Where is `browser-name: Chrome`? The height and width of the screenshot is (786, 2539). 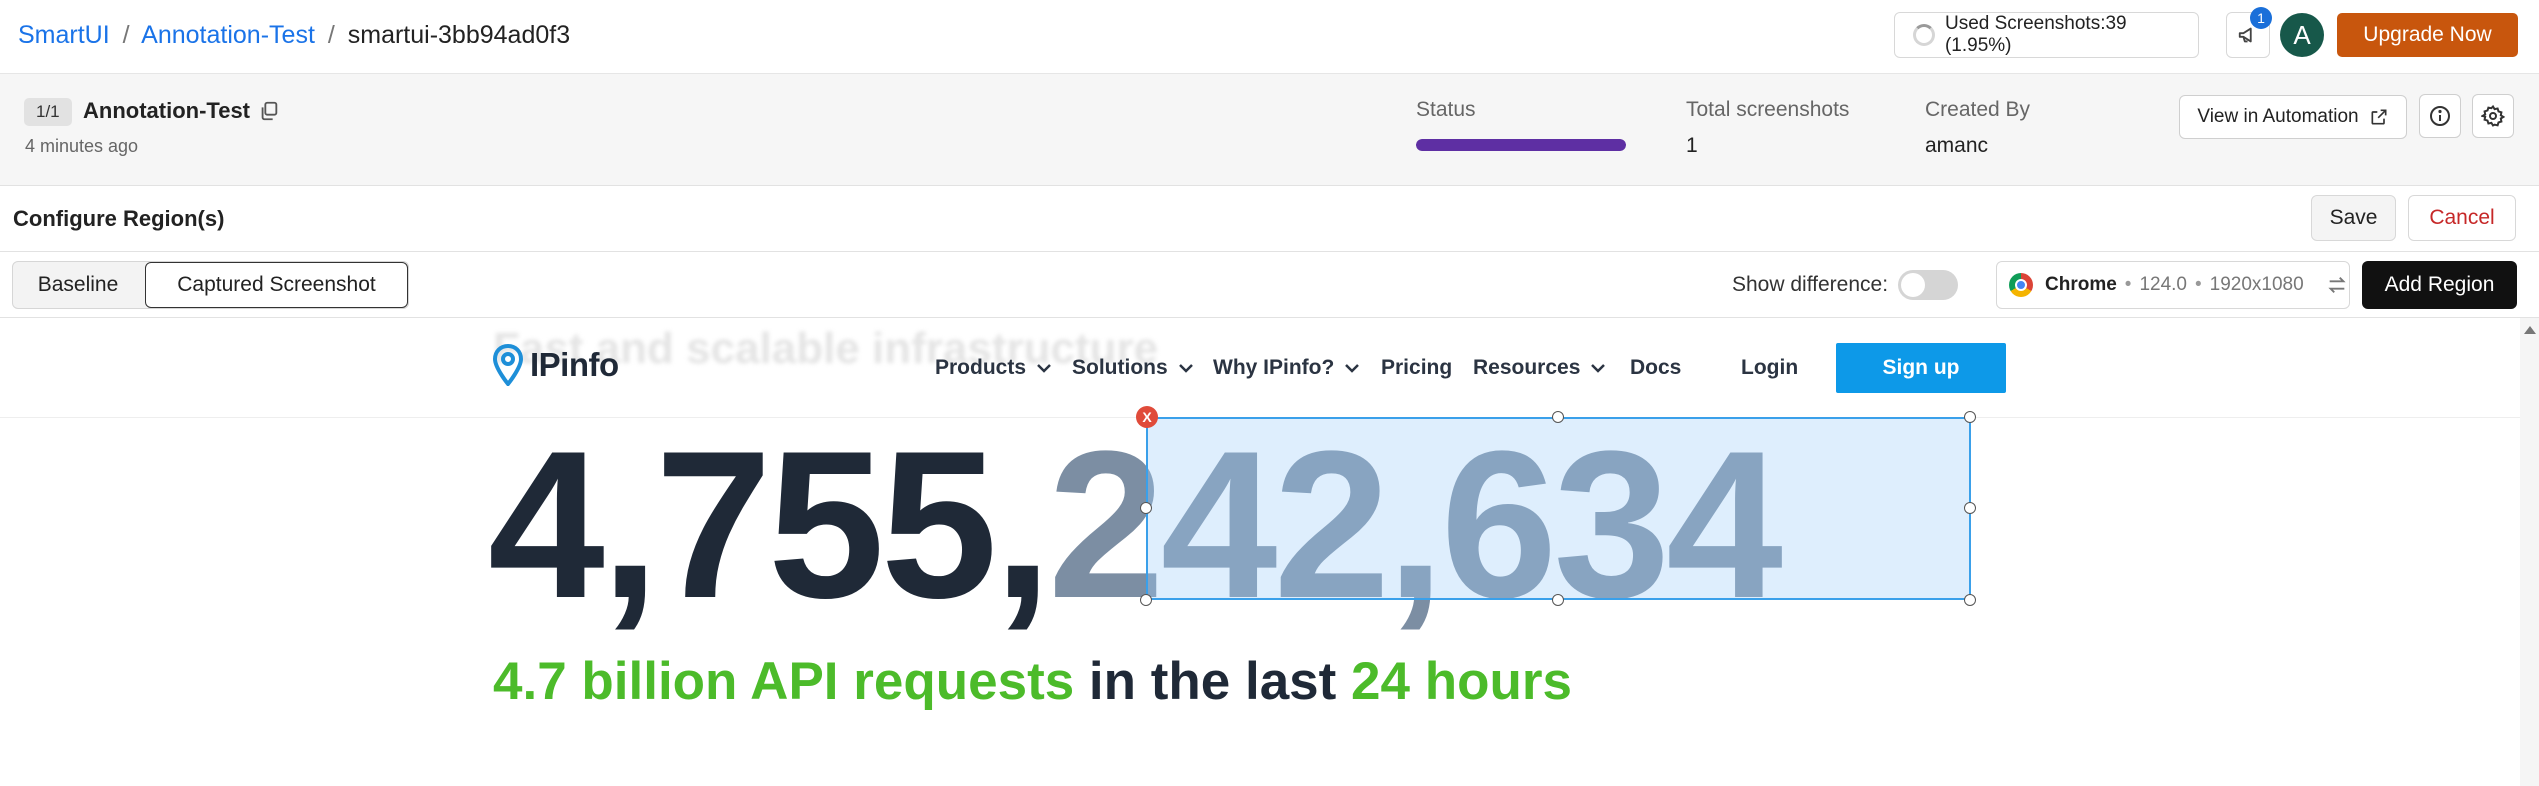
browser-name: Chrome is located at coordinates (2081, 284).